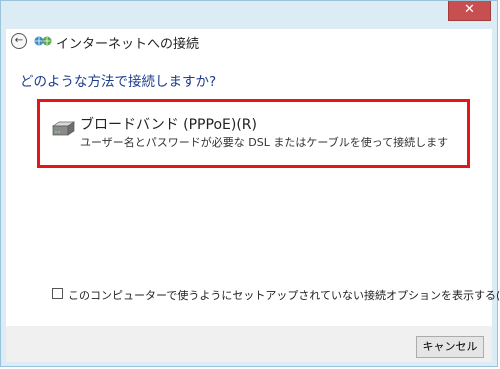 This screenshot has width=500, height=369. Describe the element at coordinates (249, 344) in the screenshot. I see `footer: キャンセル` at that location.